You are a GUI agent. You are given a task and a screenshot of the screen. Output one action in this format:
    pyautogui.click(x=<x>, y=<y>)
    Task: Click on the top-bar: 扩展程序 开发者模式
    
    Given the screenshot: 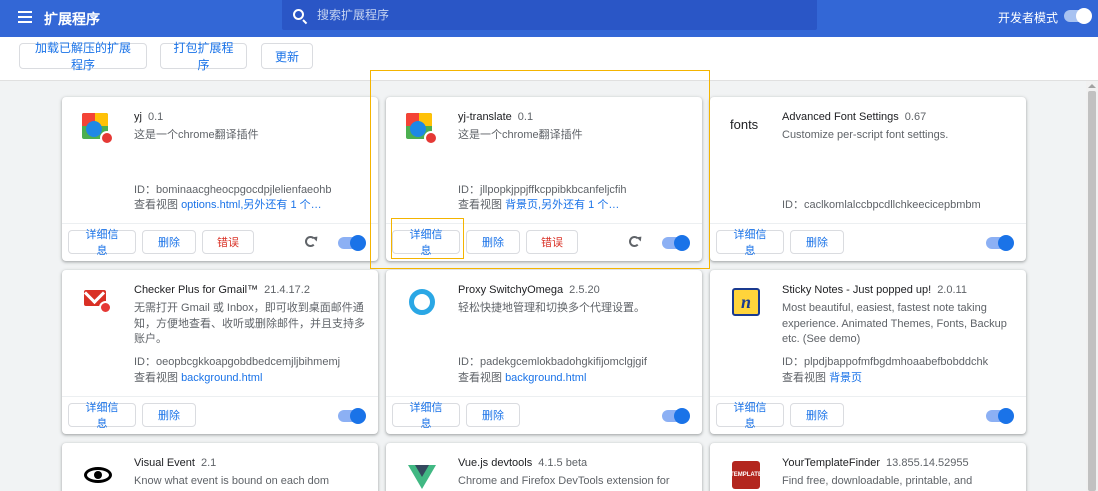 What is the action you would take?
    pyautogui.click(x=549, y=18)
    